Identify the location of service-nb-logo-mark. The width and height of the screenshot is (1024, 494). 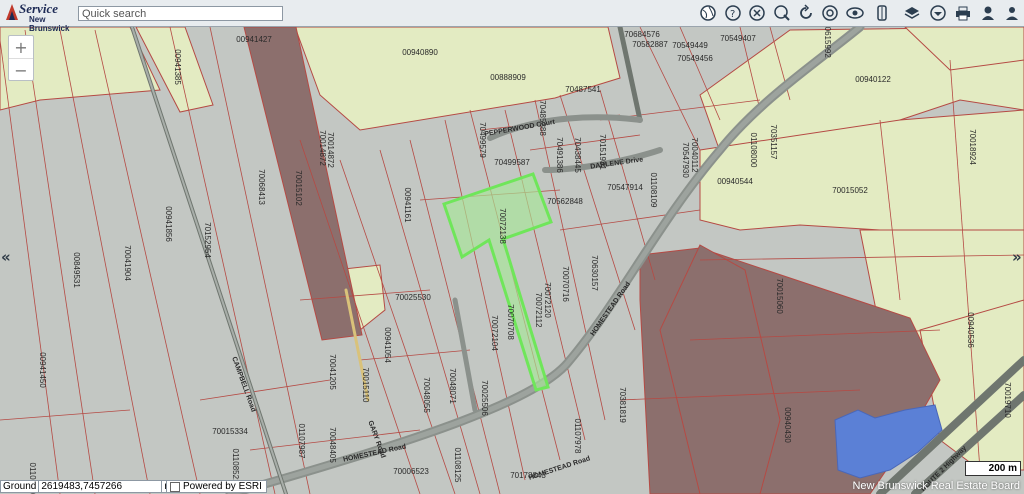
(12, 12).